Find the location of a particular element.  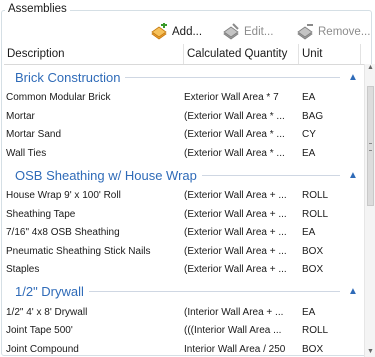

cell-description: Sheathing Tape is located at coordinates (41, 214).